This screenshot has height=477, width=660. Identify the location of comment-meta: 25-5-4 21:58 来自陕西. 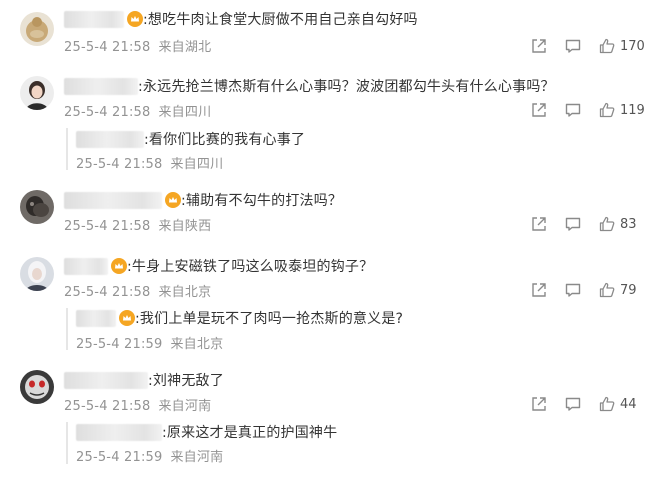
(137, 224).